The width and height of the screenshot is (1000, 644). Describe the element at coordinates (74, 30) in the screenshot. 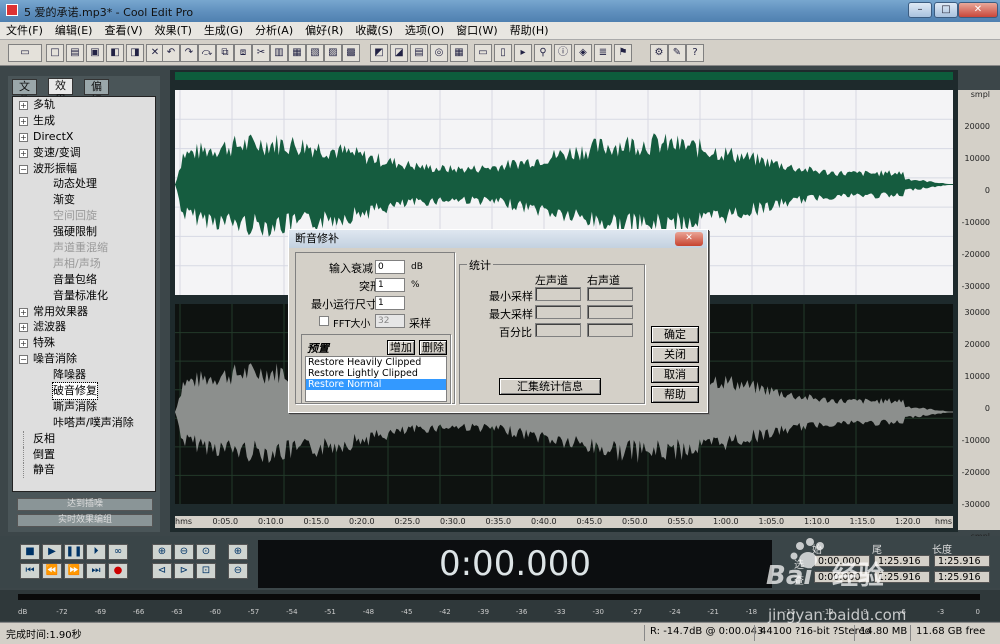

I see `menu-edit: 编辑(E)` at that location.